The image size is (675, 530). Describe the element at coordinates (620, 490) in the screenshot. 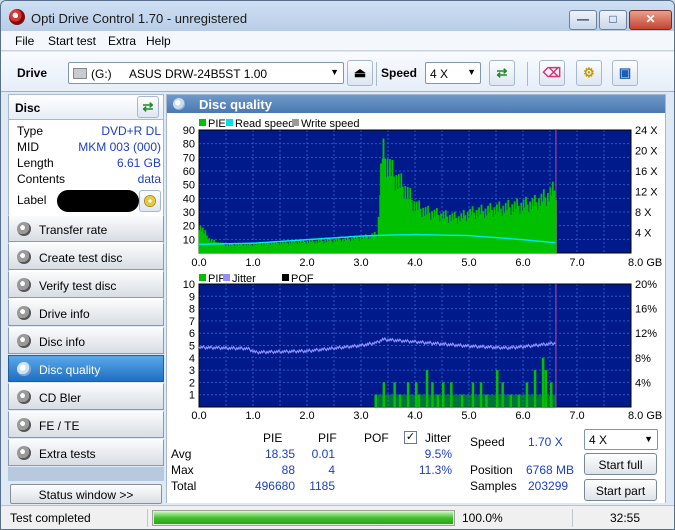

I see `start-part-button: Start part` at that location.